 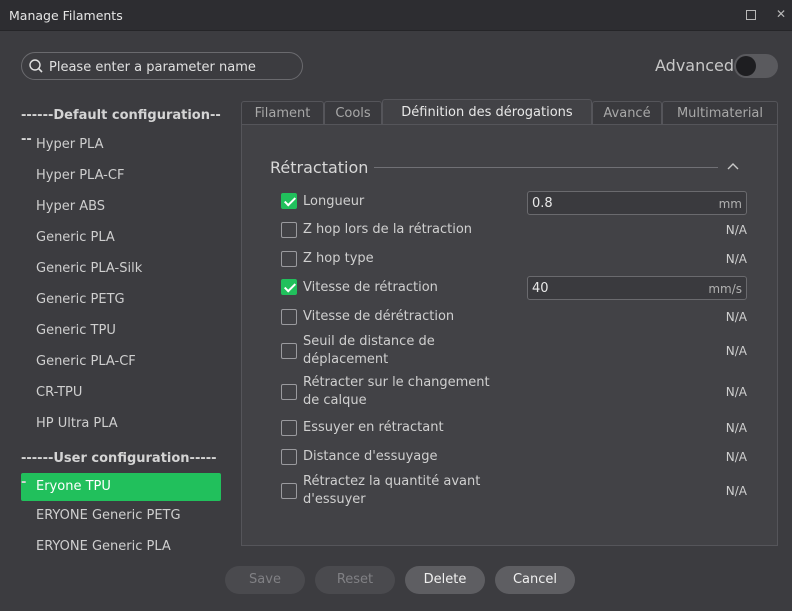 What do you see at coordinates (355, 580) in the screenshot?
I see `reset-button: Reset` at bounding box center [355, 580].